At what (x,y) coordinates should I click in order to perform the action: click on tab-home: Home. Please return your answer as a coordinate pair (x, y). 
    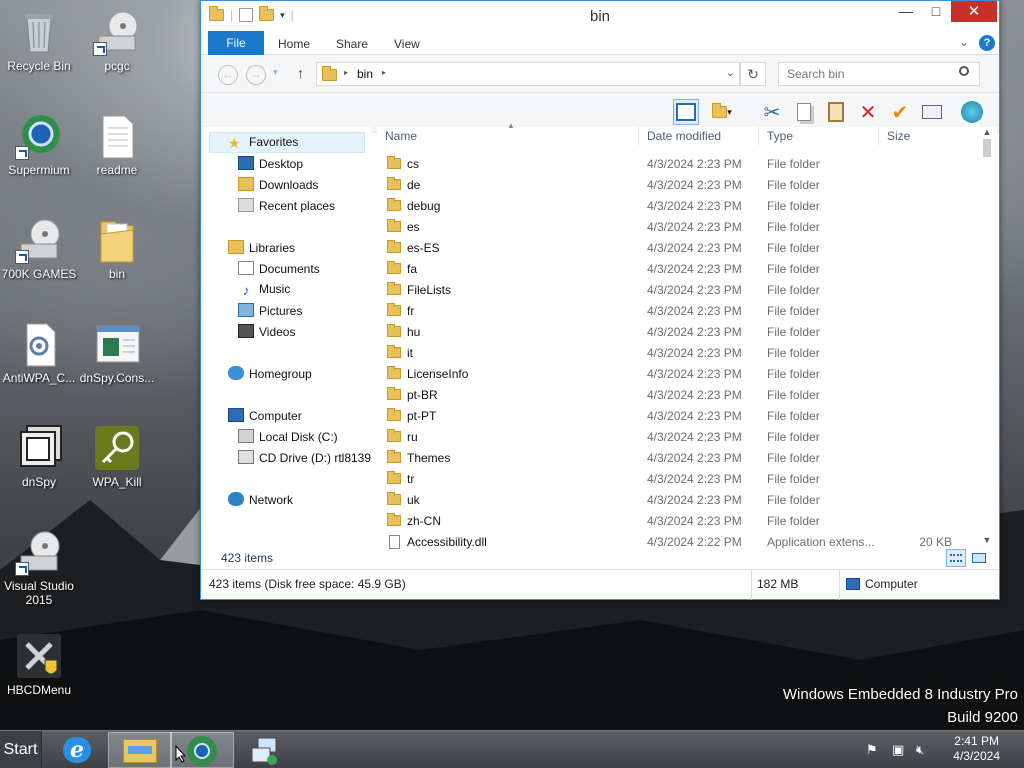
    Looking at the image, I should click on (294, 44).